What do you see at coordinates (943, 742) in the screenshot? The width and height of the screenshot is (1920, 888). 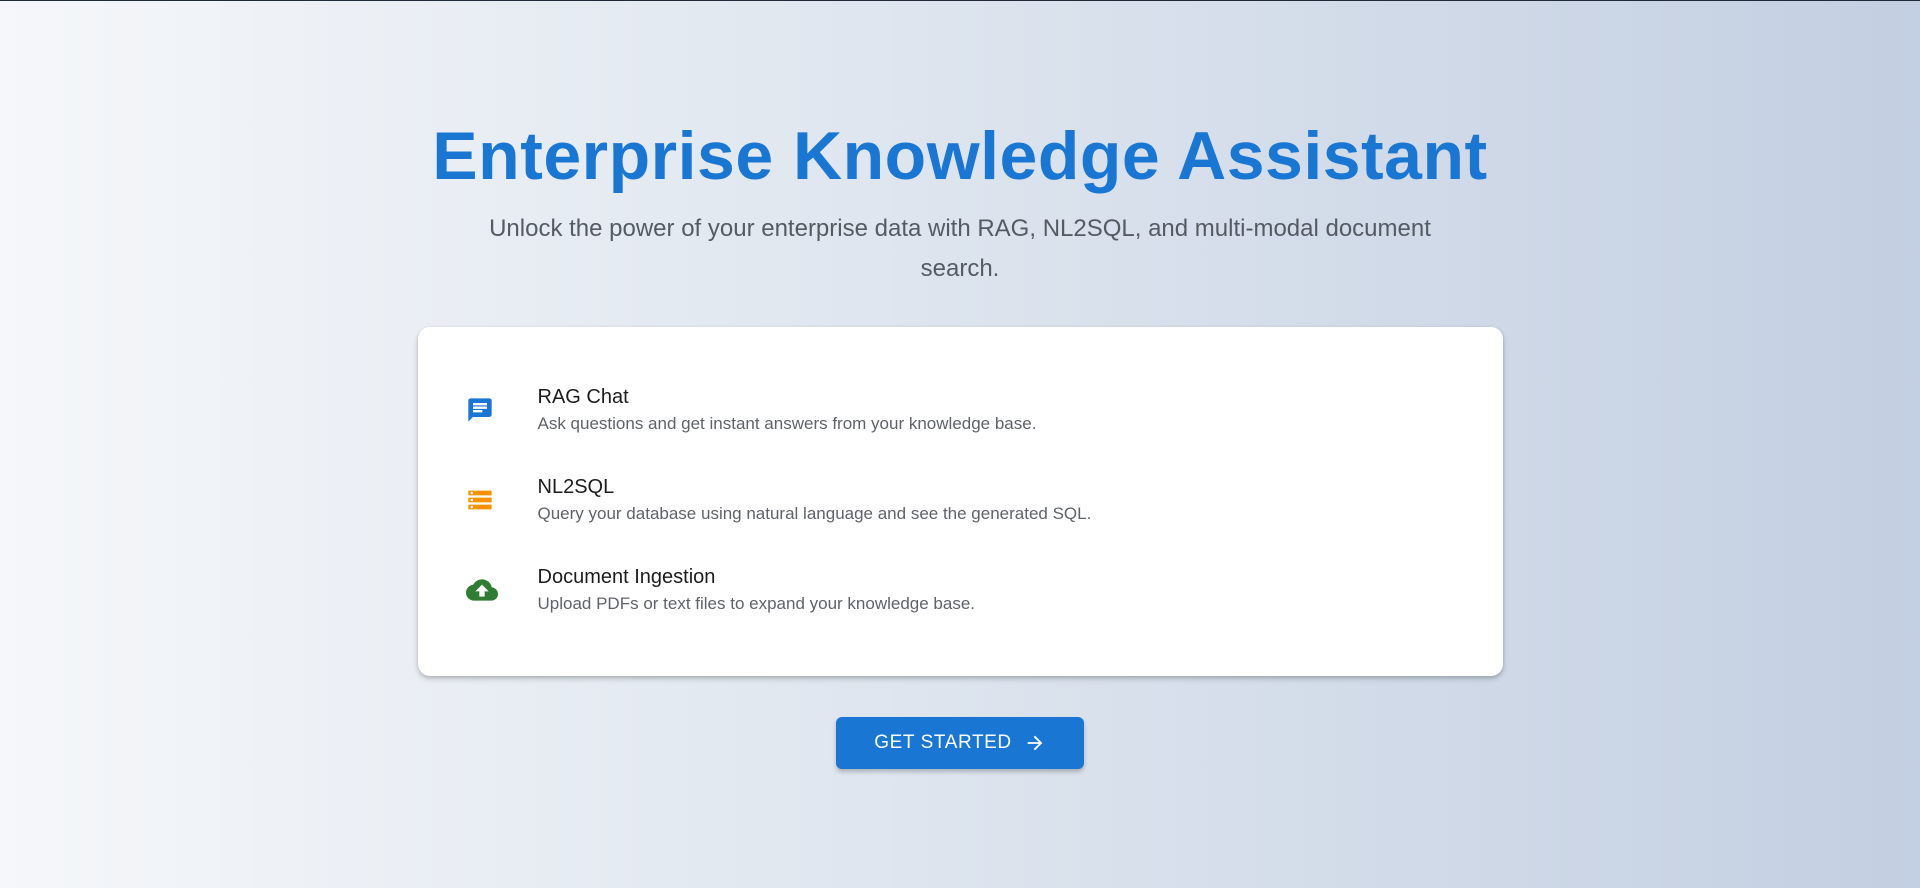 I see `get-started-label: GET STARTED` at bounding box center [943, 742].